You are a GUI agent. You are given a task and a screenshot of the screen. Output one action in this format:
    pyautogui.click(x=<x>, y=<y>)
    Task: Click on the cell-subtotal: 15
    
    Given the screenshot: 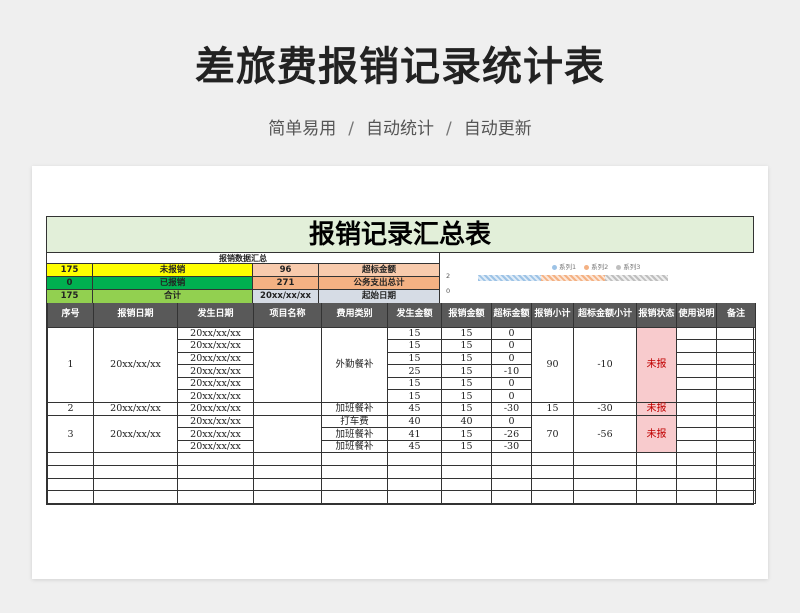 What is the action you would take?
    pyautogui.click(x=552, y=409)
    